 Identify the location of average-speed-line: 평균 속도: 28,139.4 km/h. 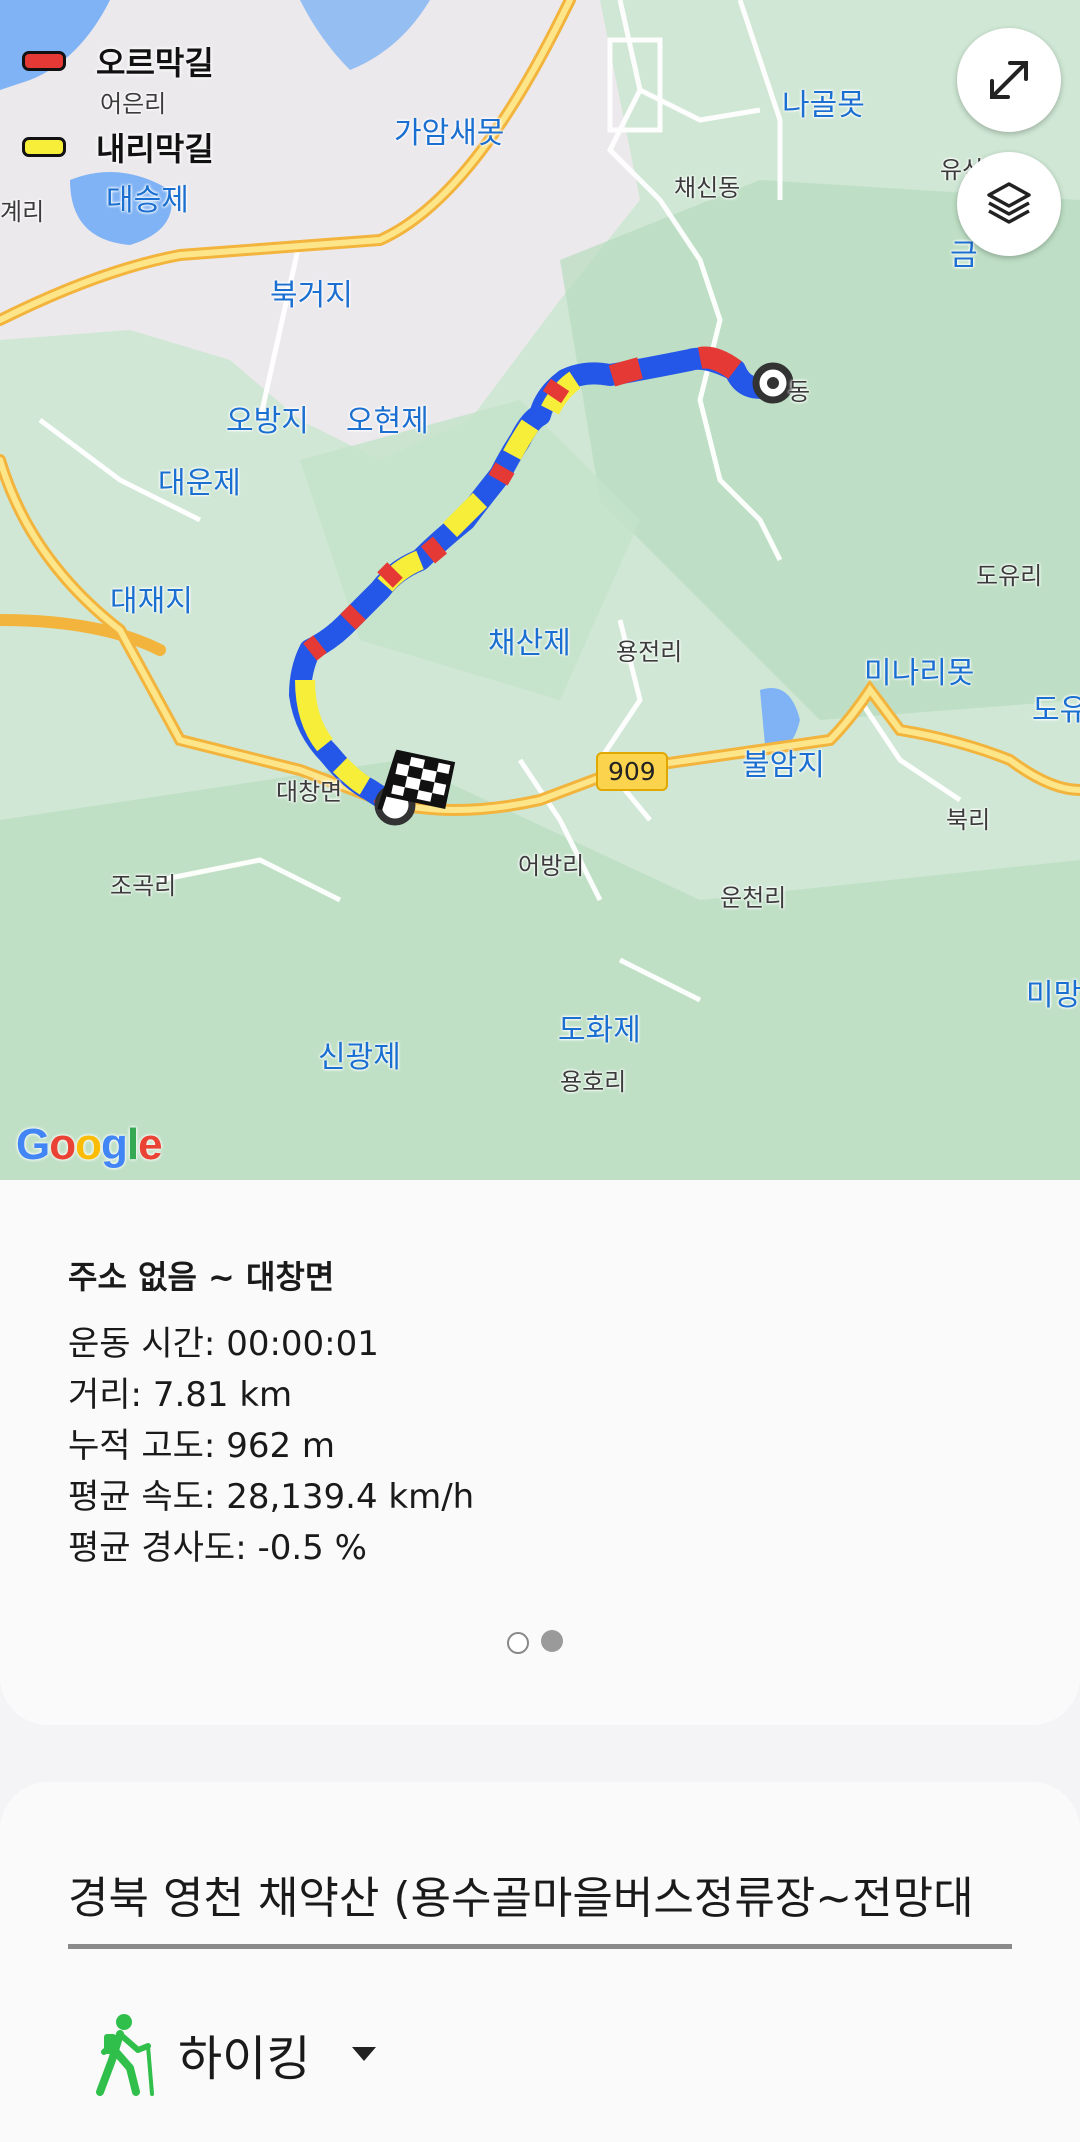
(271, 1497).